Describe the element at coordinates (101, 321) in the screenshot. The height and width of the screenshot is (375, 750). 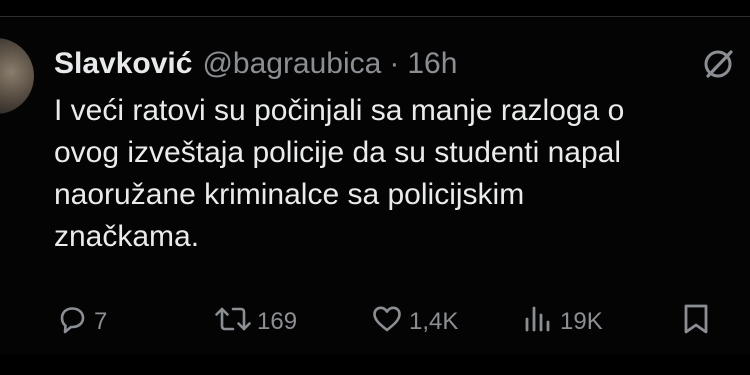
I see `reply-count: 7` at that location.